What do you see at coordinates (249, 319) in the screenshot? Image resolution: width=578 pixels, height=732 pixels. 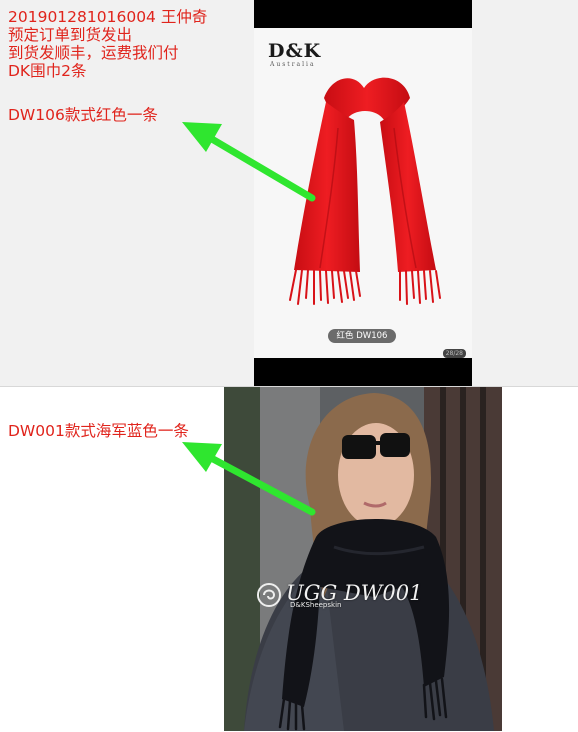 I see `annotation-arrows` at bounding box center [249, 319].